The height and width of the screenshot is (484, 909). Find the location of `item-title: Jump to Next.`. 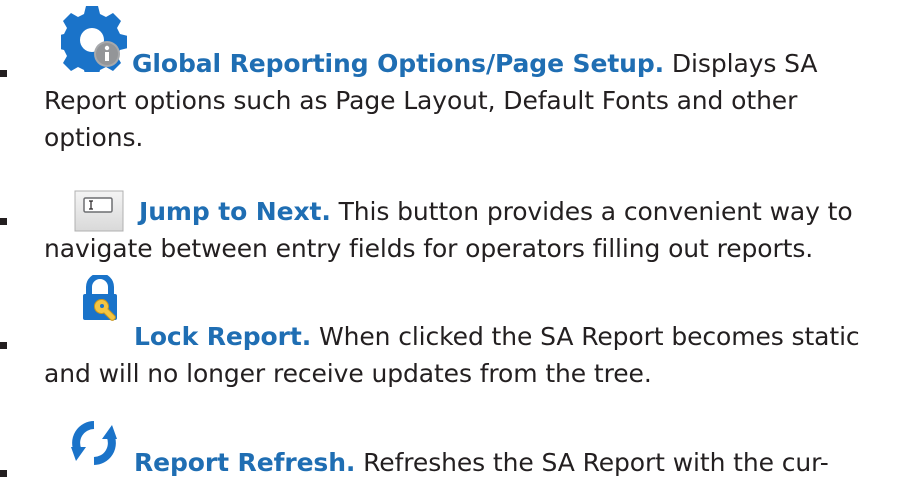

item-title: Jump to Next. is located at coordinates (235, 211).